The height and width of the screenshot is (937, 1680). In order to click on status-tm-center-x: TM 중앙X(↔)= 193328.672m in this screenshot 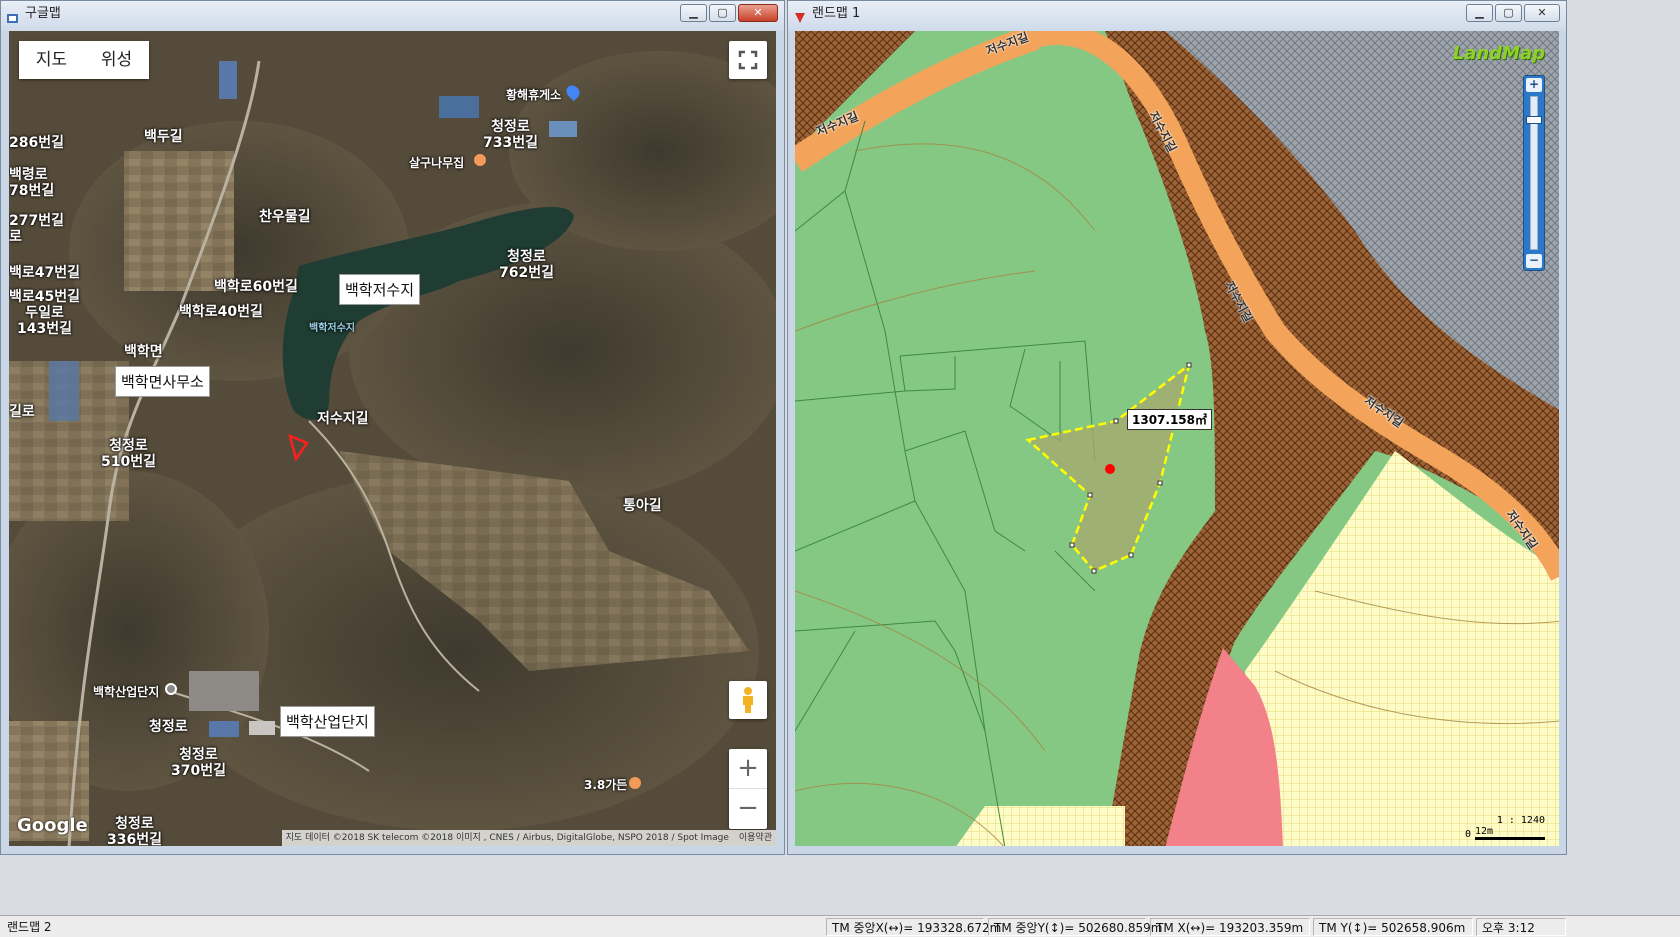, I will do `click(913, 927)`.